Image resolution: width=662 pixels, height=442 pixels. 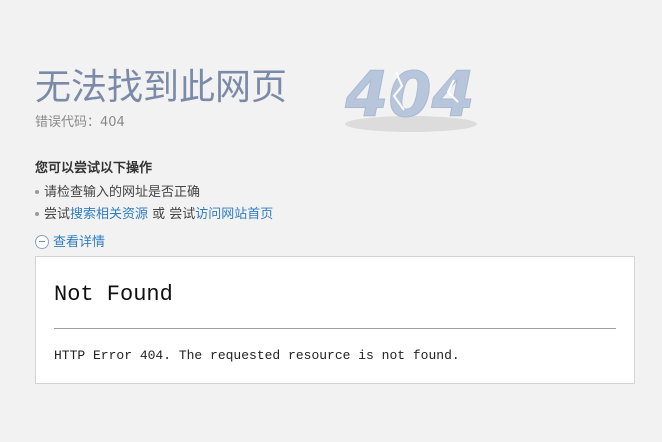 What do you see at coordinates (79, 242) in the screenshot?
I see `view-details-label: 查看详情` at bounding box center [79, 242].